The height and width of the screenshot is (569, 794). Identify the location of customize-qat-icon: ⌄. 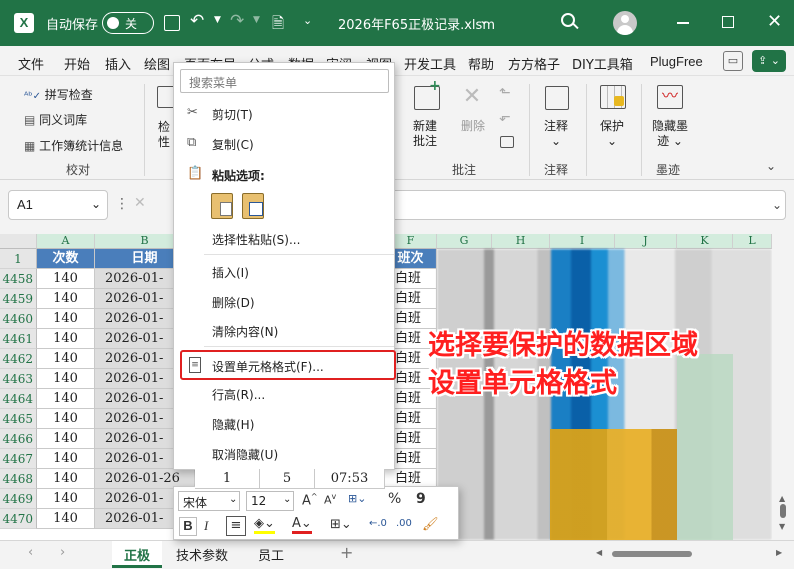
(307, 20).